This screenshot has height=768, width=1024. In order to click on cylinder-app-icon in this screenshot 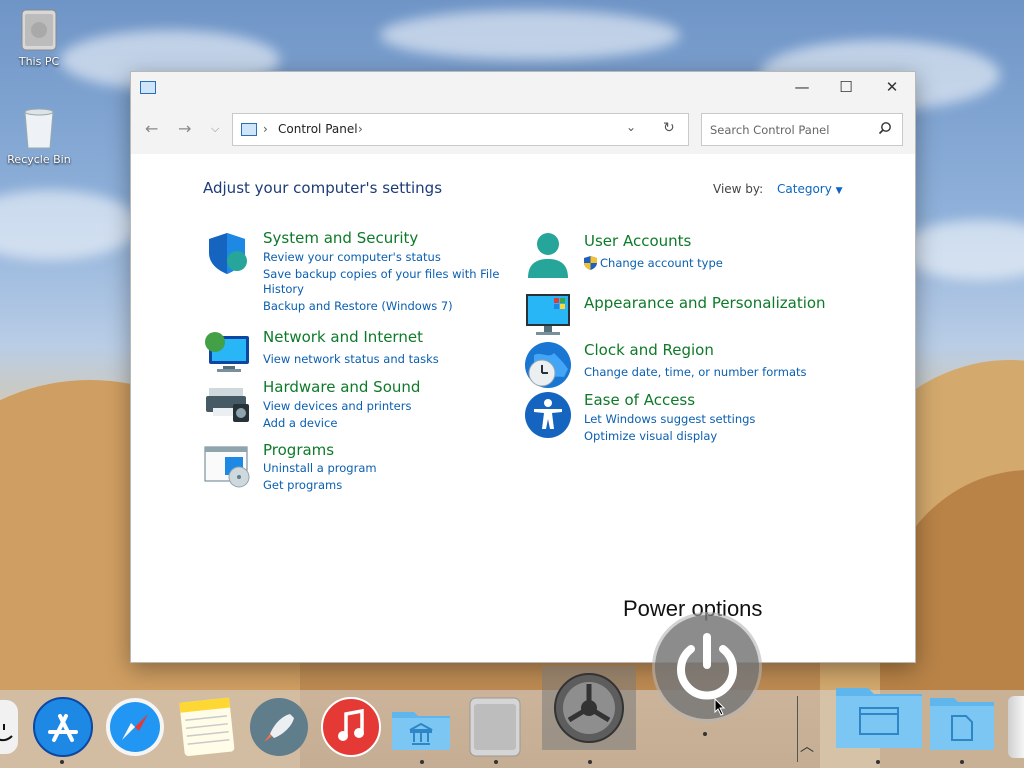, I will do `click(1016, 727)`.